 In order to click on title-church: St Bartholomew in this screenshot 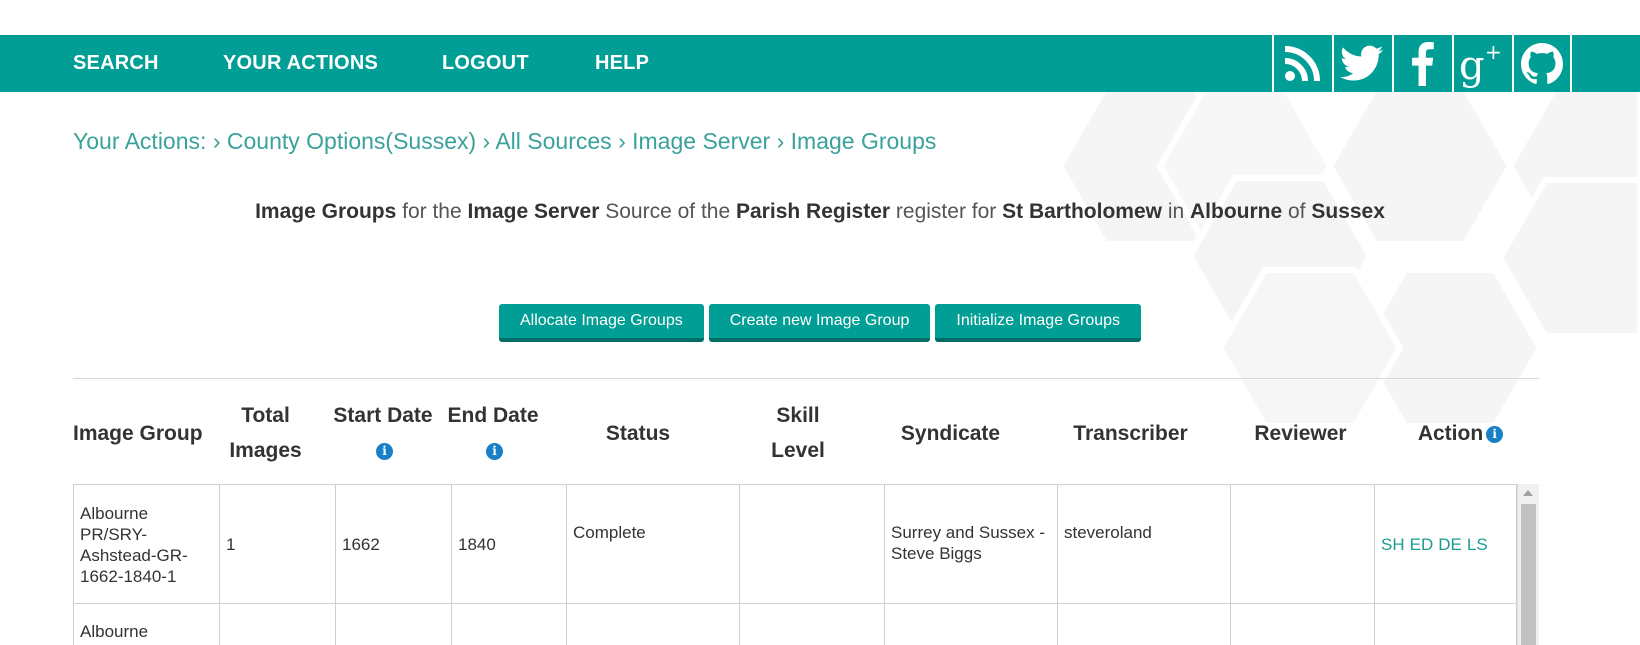, I will do `click(1082, 211)`.